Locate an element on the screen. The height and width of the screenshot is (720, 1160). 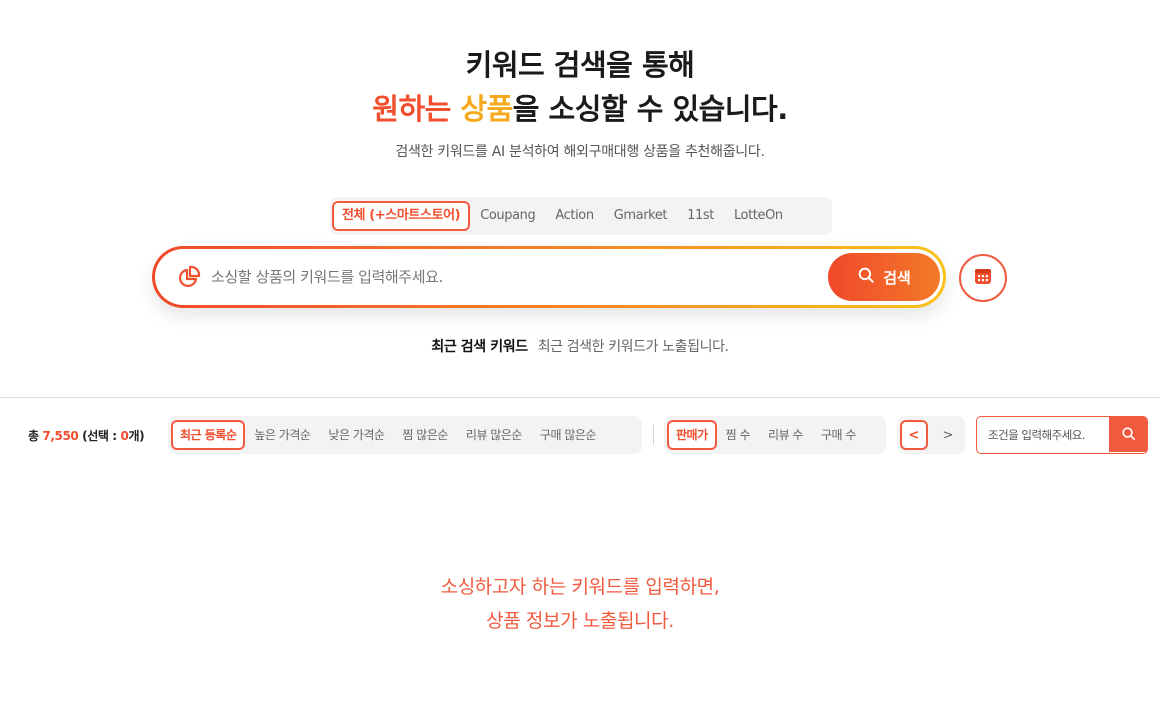
title-highlight-red: 원하는 is located at coordinates (416, 109).